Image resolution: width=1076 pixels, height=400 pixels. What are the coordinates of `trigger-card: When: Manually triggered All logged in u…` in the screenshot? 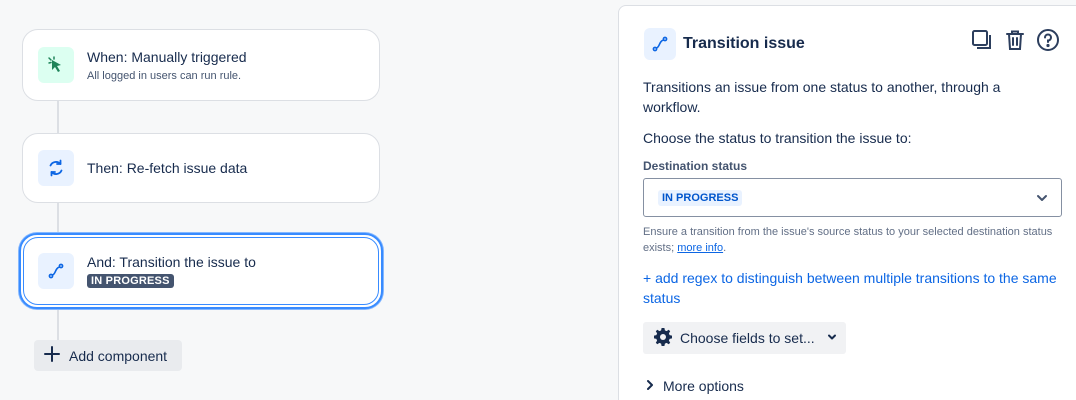 It's located at (201, 65).